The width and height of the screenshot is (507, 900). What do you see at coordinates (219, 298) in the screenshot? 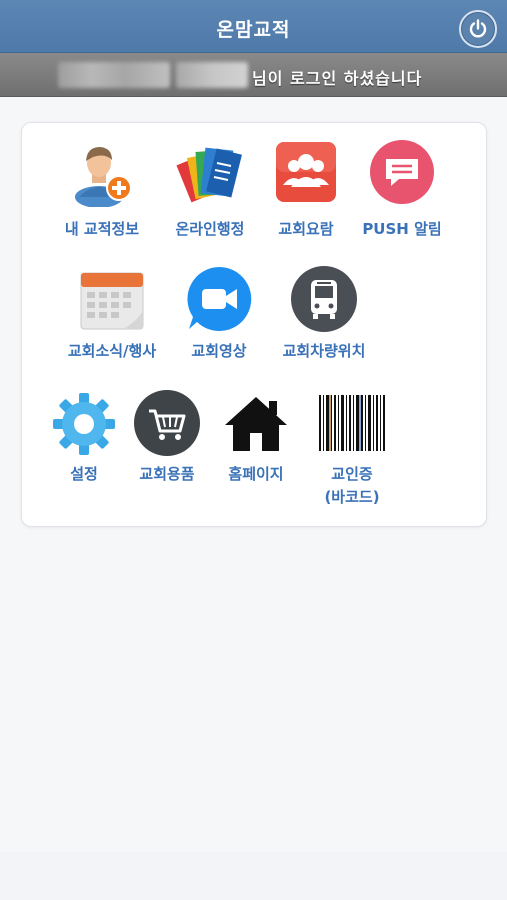
I see `video-camera-icon` at bounding box center [219, 298].